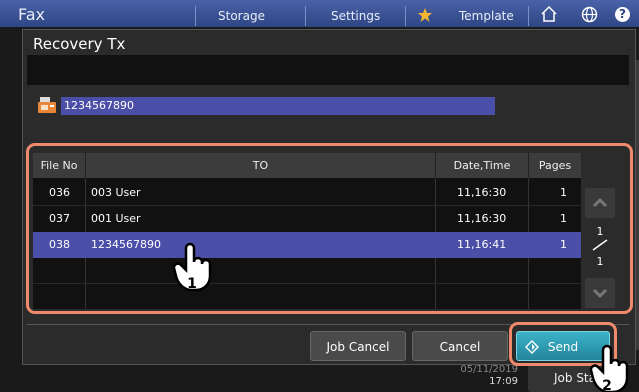  Describe the element at coordinates (549, 14) in the screenshot. I see `home-icon` at that location.